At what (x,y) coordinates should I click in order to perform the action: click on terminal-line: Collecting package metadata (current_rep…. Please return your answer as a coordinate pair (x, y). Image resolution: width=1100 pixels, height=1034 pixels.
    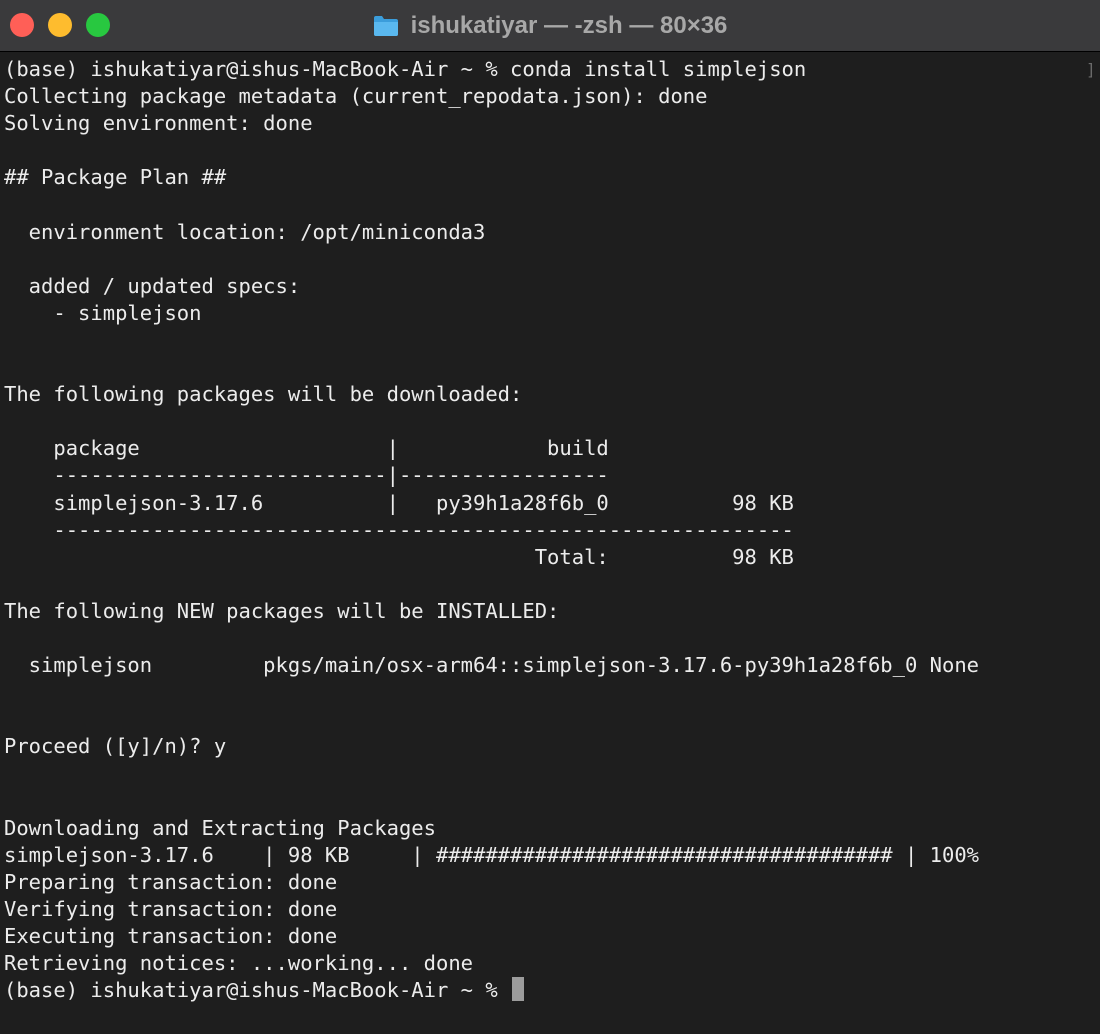
    Looking at the image, I should click on (356, 96).